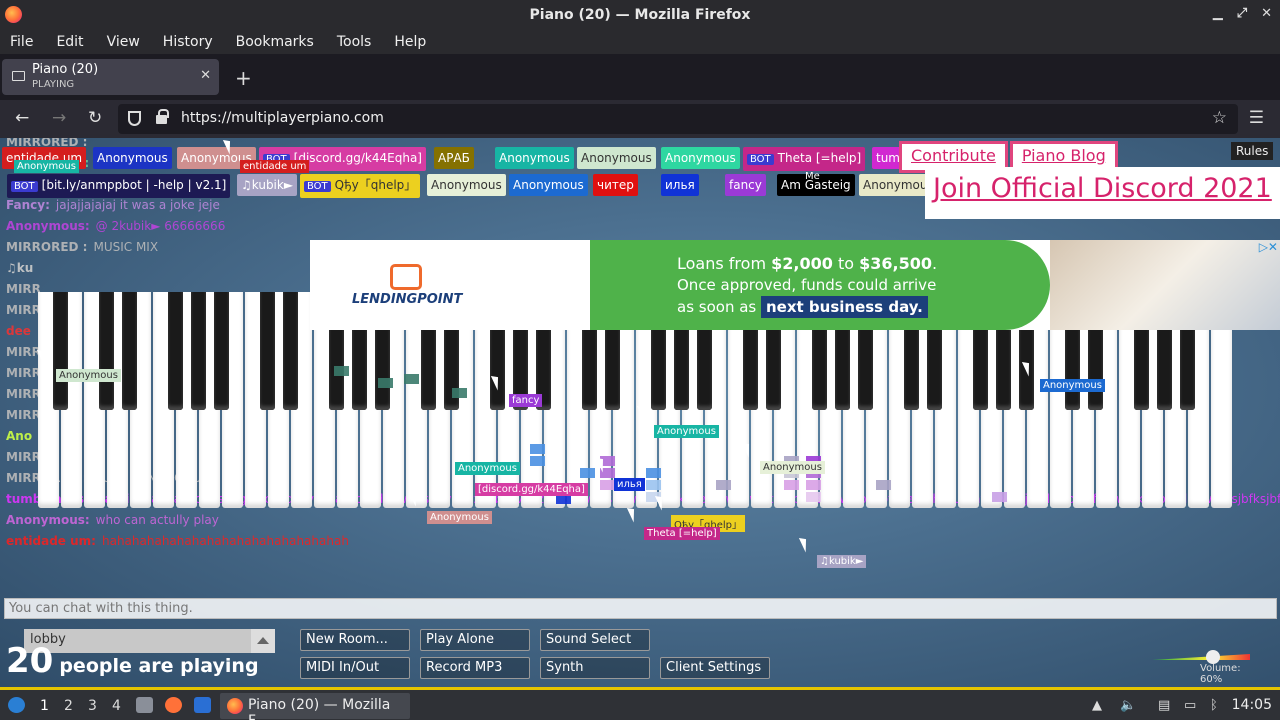  Describe the element at coordinates (1201, 657) in the screenshot. I see `volume-track` at that location.